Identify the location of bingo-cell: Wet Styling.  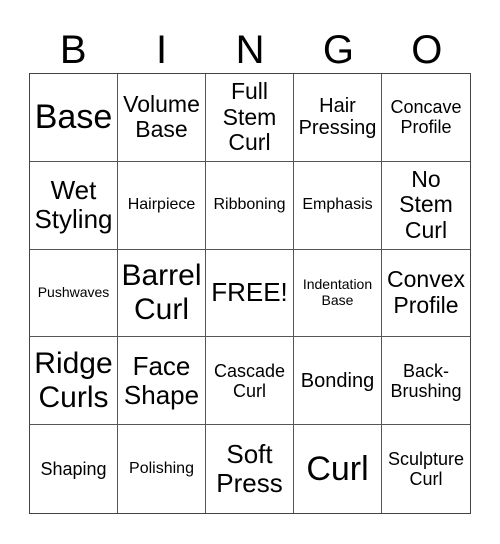
(74, 205).